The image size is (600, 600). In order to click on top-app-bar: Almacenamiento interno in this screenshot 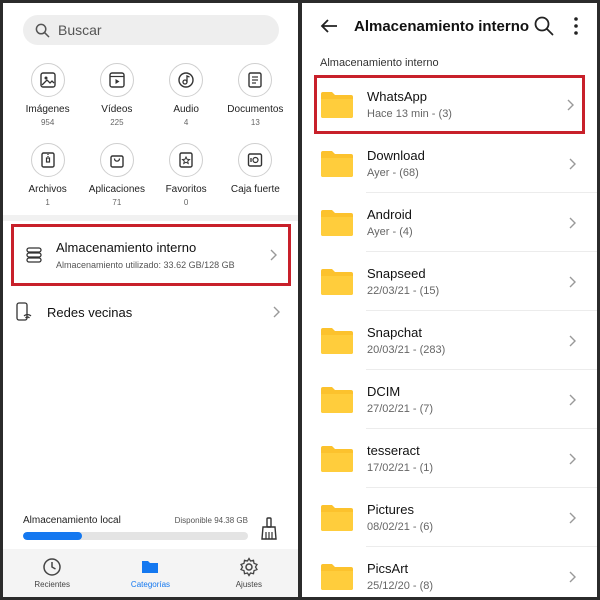, I will do `click(449, 26)`.